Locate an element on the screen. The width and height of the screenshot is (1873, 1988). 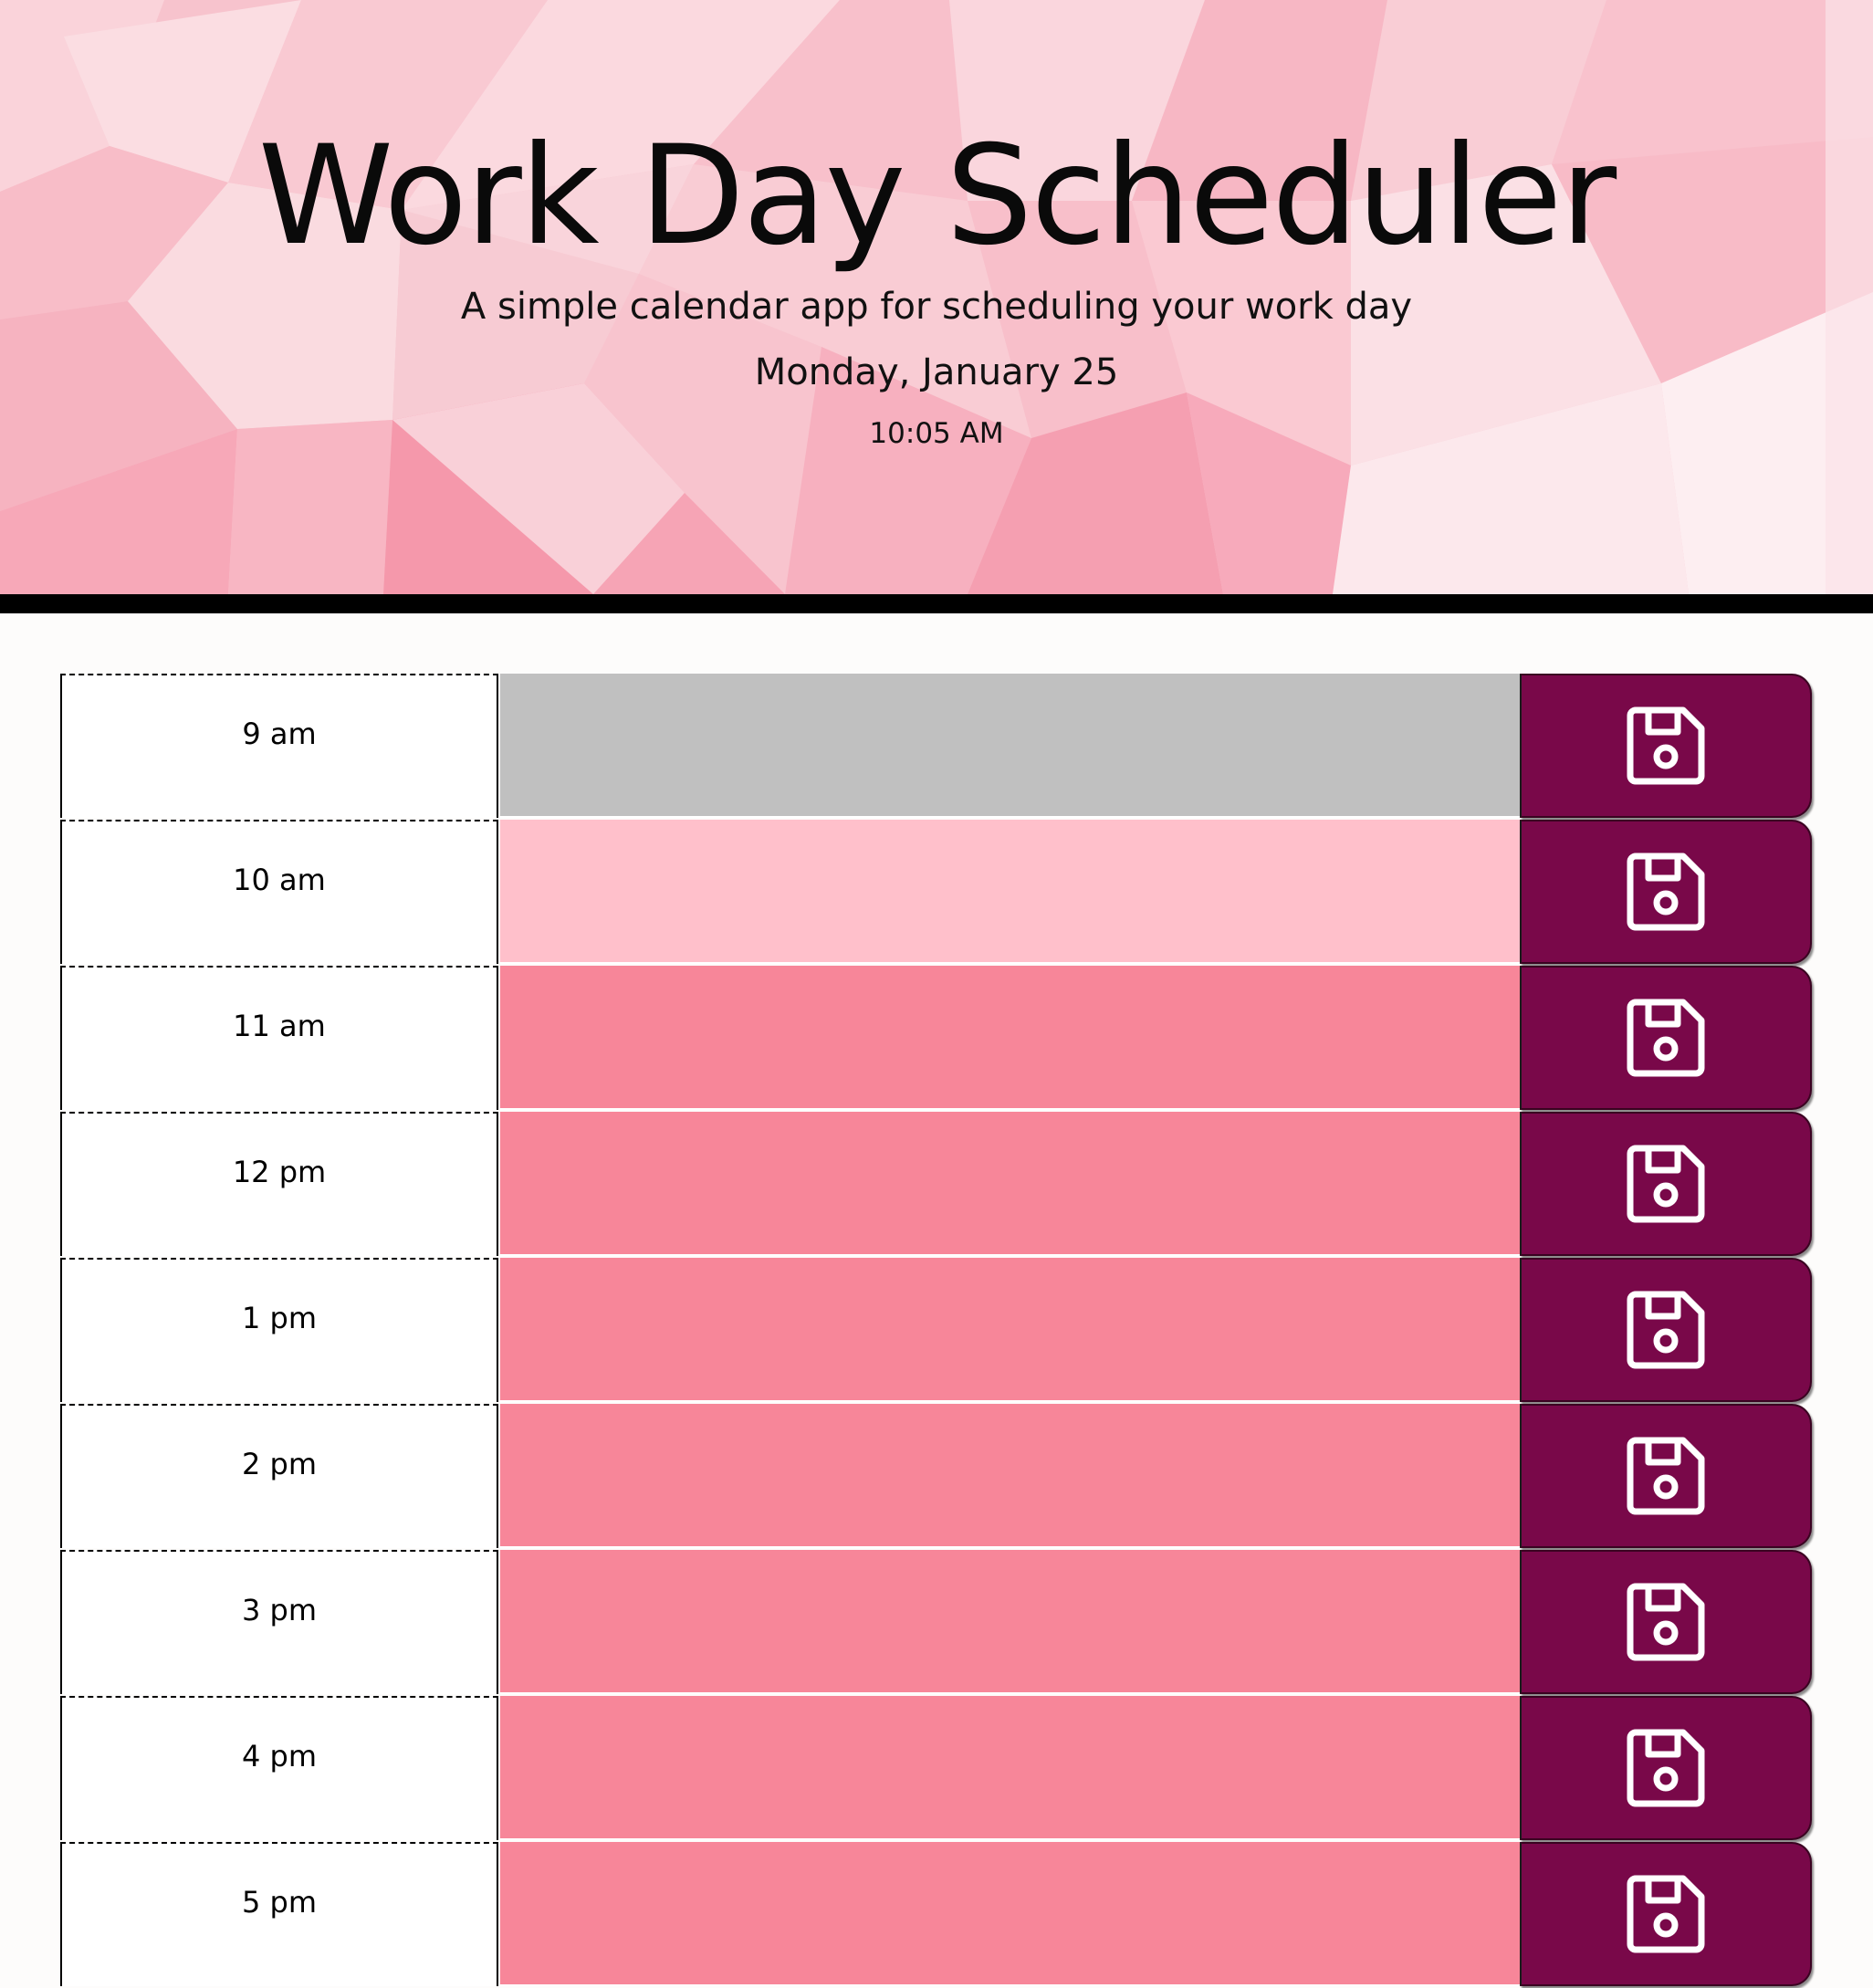
hour-cell: 10 am is located at coordinates (279, 892).